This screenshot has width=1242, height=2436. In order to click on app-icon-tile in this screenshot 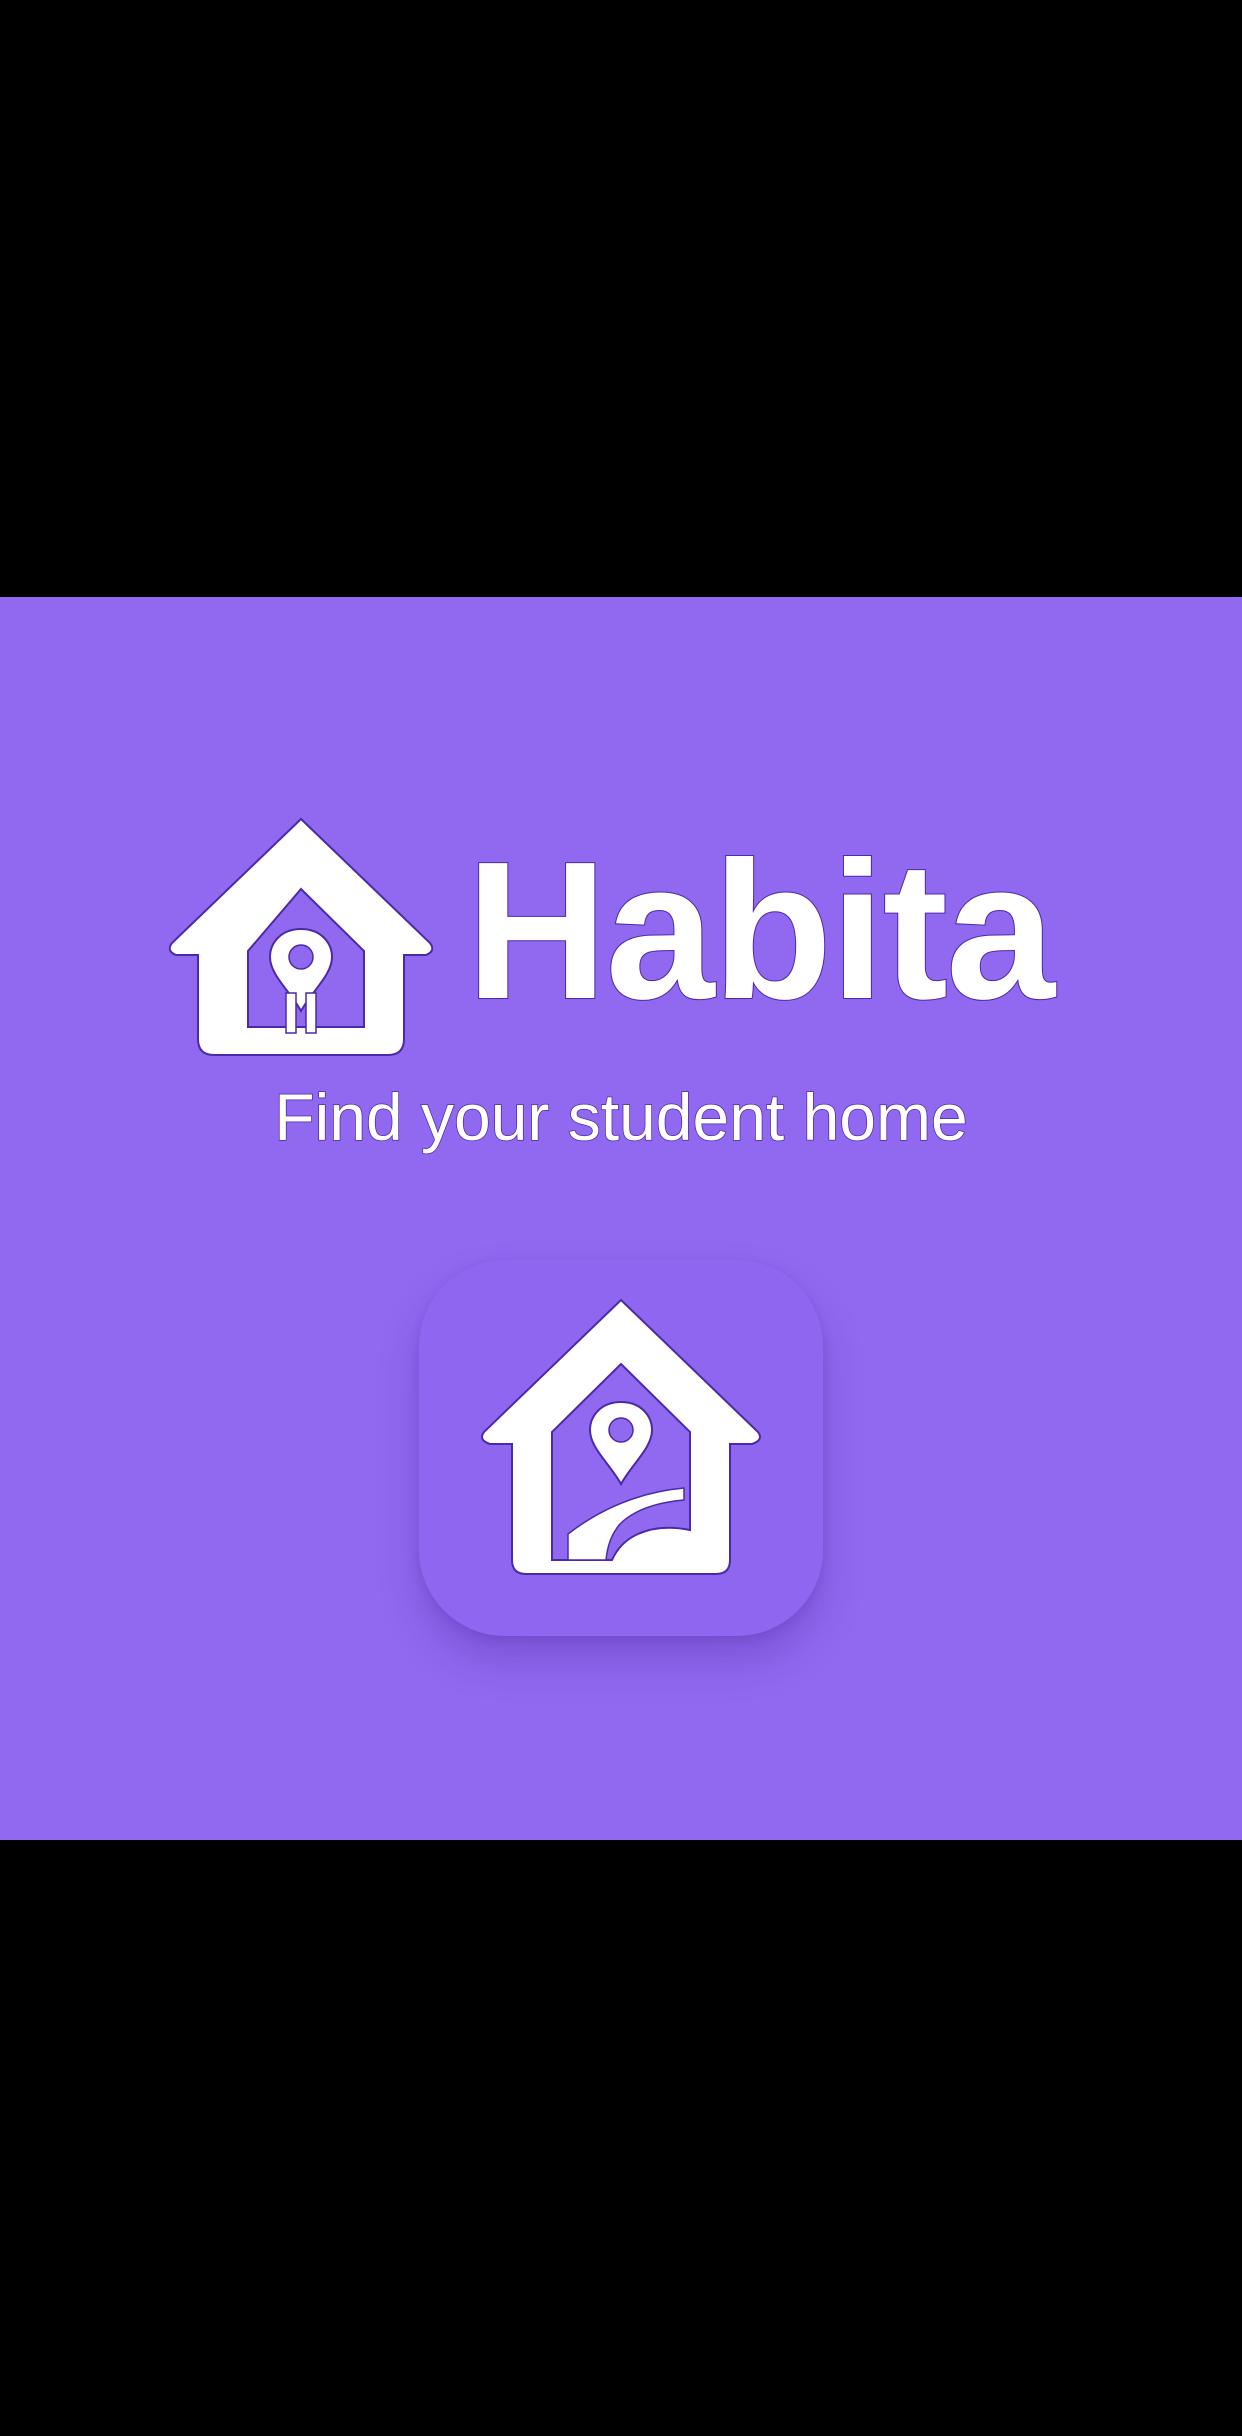, I will do `click(621, 1448)`.